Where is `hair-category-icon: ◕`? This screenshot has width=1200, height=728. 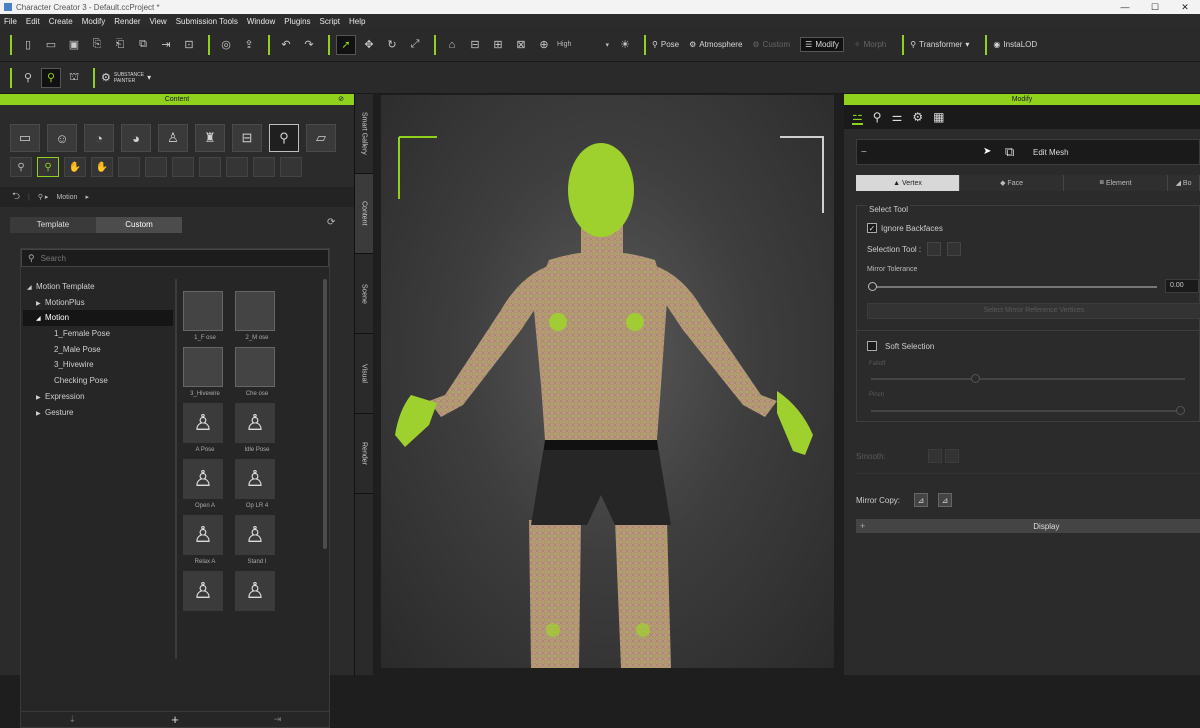 hair-category-icon: ◕ is located at coordinates (136, 138).